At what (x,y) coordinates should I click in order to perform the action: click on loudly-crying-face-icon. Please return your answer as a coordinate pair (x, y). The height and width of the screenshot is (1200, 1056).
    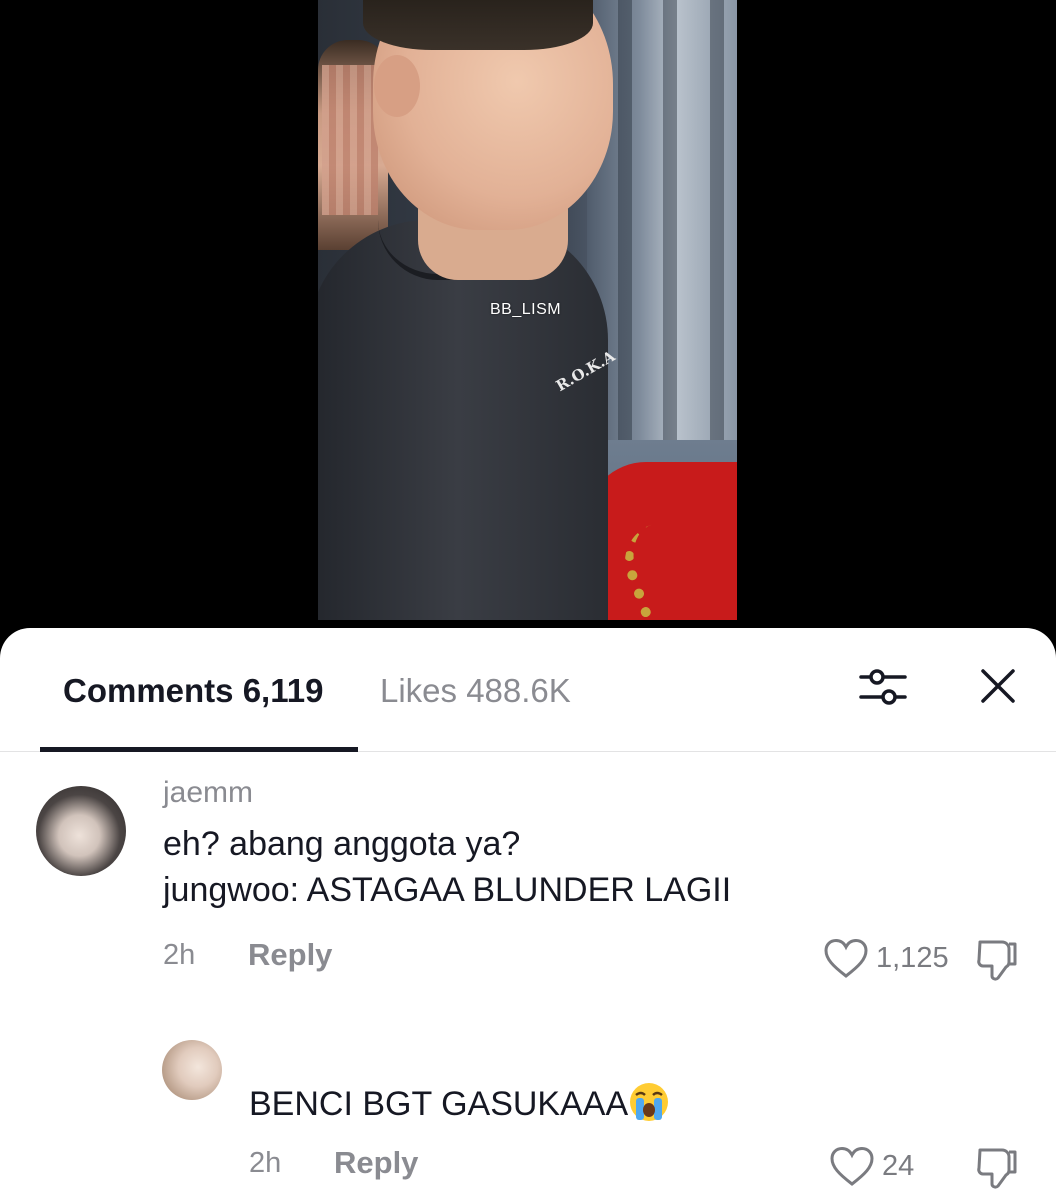
    Looking at the image, I should click on (649, 1102).